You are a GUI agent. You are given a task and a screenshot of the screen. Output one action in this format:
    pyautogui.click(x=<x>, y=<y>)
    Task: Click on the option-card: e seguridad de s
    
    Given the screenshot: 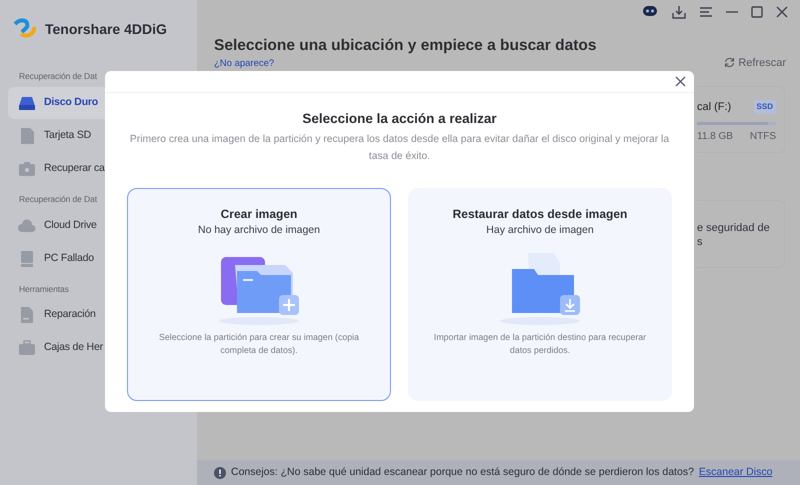 What is the action you would take?
    pyautogui.click(x=741, y=234)
    